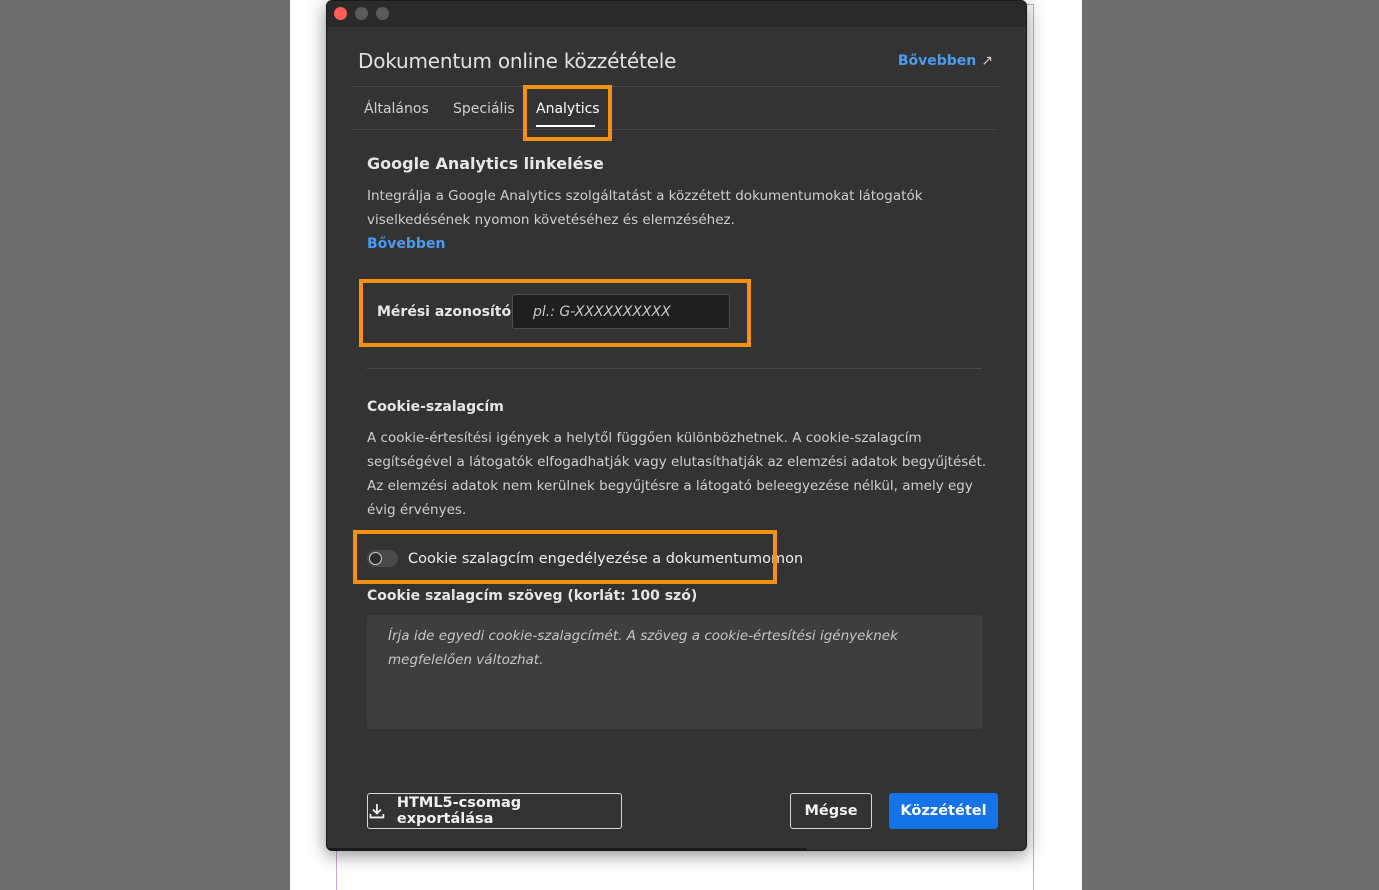 This screenshot has height=890, width=1379. Describe the element at coordinates (676, 14) in the screenshot. I see `window-titlebar` at that location.